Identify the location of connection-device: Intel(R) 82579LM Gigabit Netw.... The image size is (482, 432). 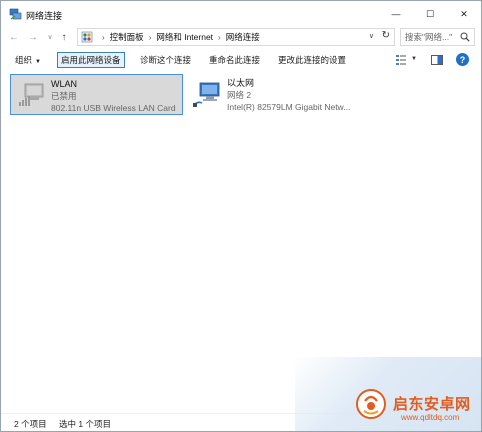
(289, 107).